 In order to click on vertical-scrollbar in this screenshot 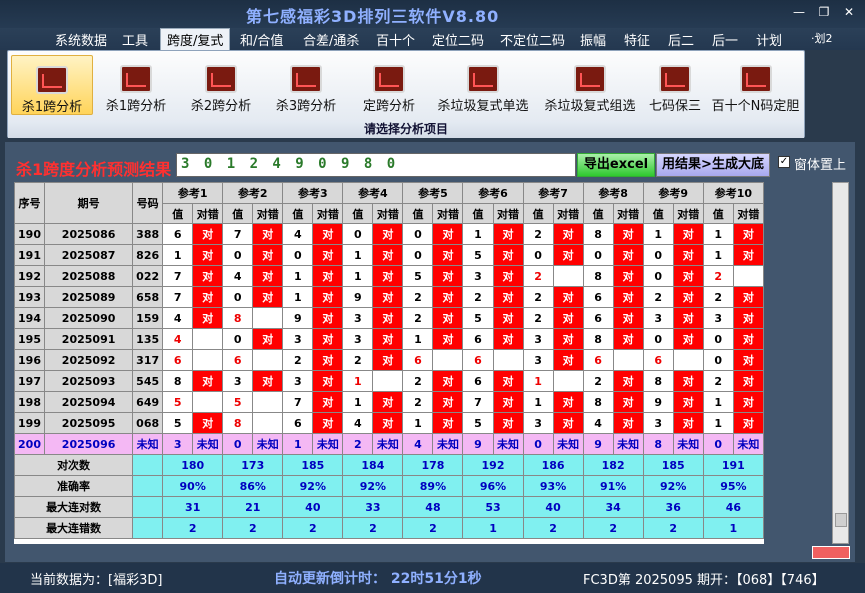, I will do `click(840, 363)`.